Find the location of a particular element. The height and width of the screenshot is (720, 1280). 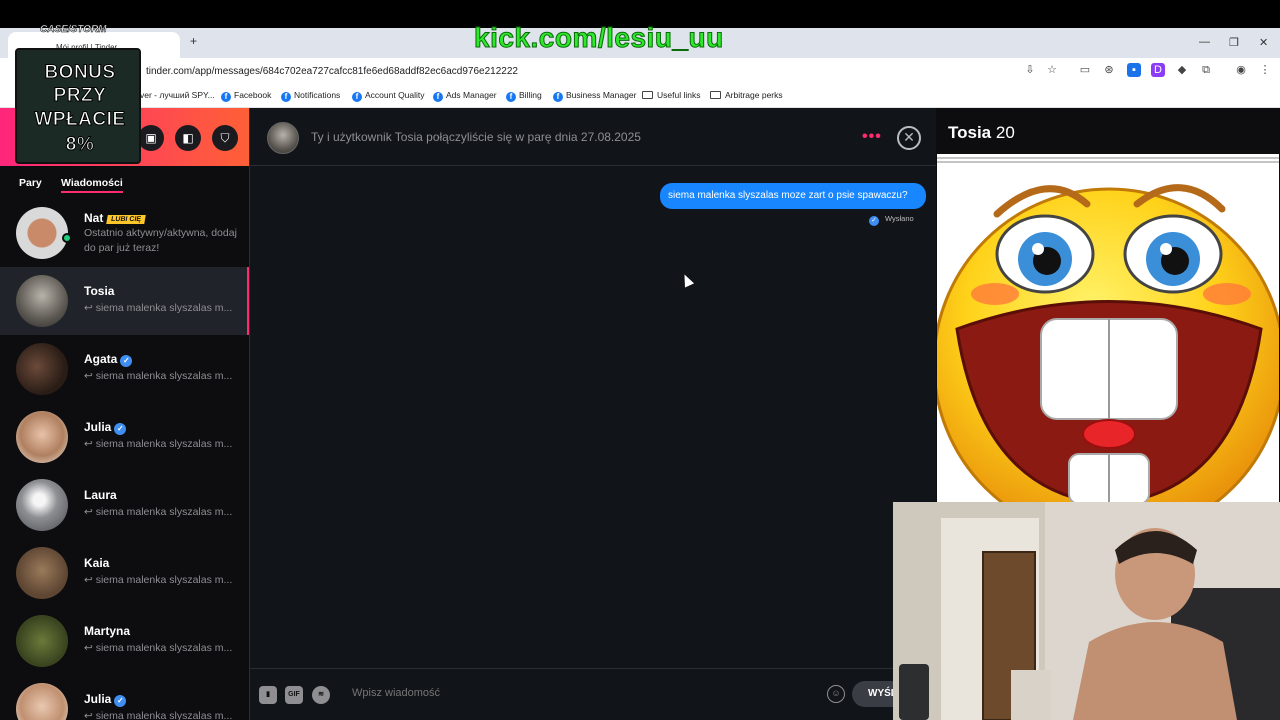

install-app-icon: ⇩ is located at coordinates (1030, 70).